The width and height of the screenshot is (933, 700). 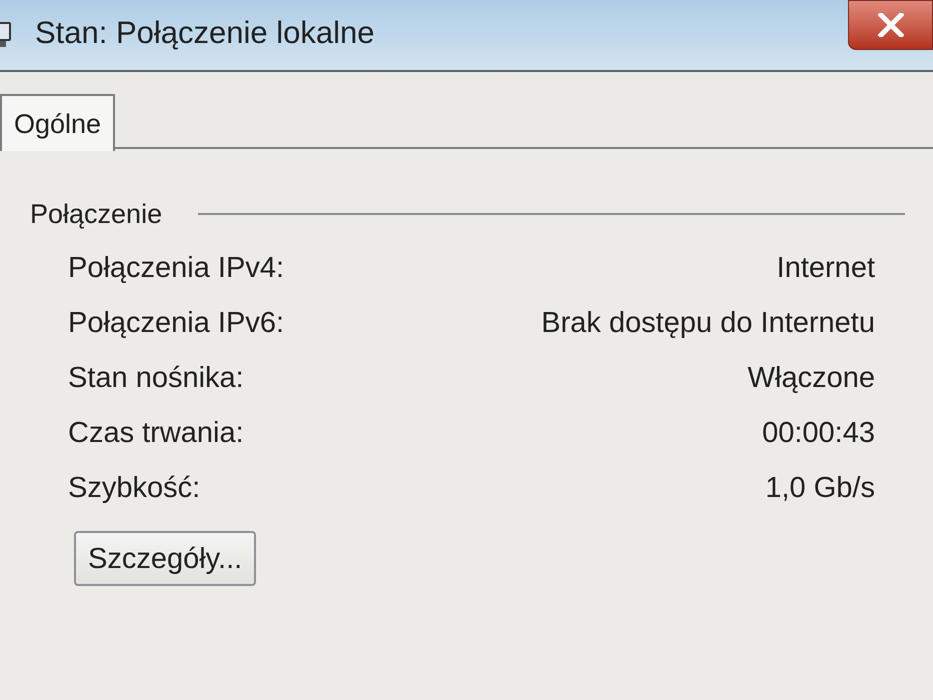 What do you see at coordinates (58, 122) in the screenshot?
I see `tab: Ogólne` at bounding box center [58, 122].